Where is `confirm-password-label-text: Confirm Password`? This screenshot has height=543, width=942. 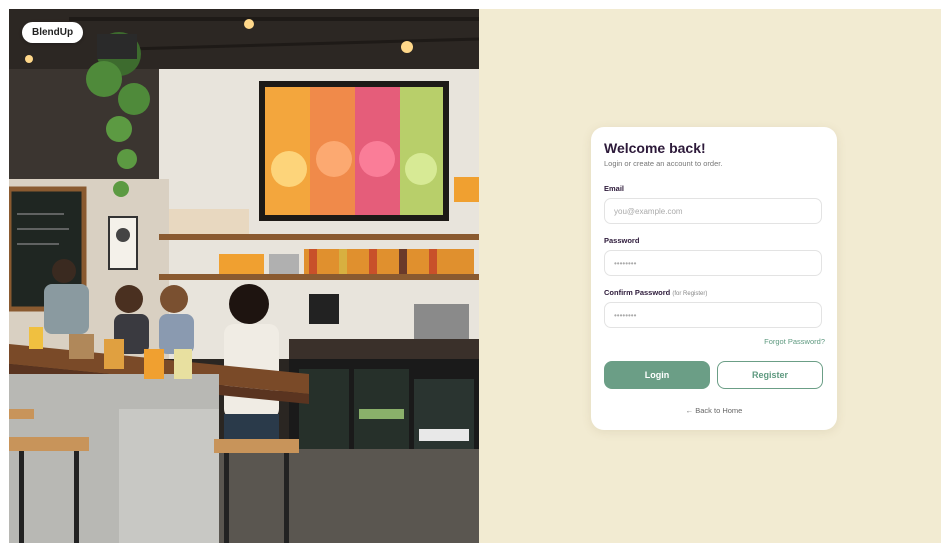 confirm-password-label-text: Confirm Password is located at coordinates (637, 292).